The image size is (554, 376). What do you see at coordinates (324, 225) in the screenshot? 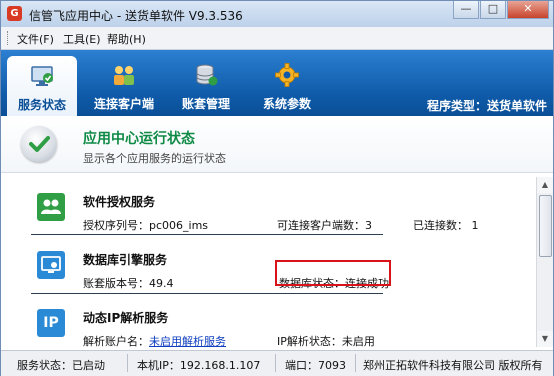
I see `max-clients: 可连接客户端数：3` at bounding box center [324, 225].